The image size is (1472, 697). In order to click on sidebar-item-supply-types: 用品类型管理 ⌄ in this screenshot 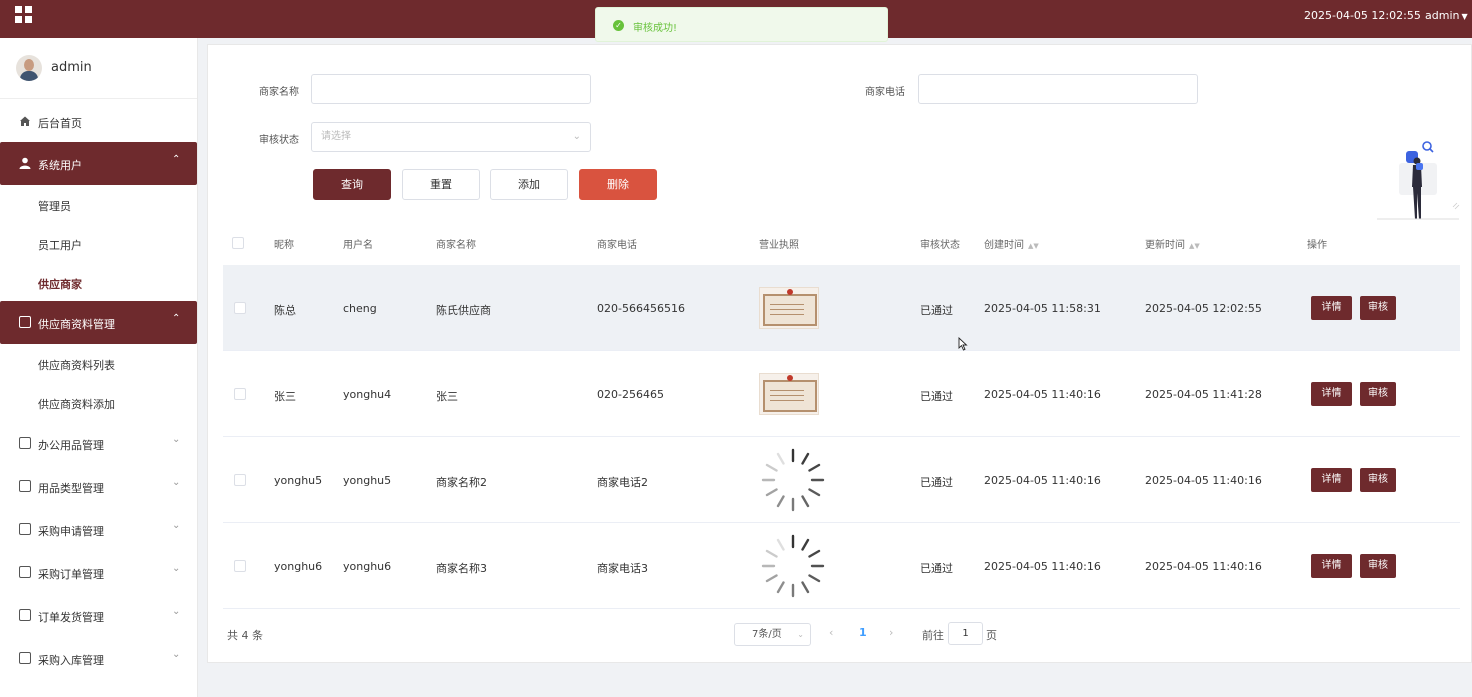, I will do `click(98, 486)`.